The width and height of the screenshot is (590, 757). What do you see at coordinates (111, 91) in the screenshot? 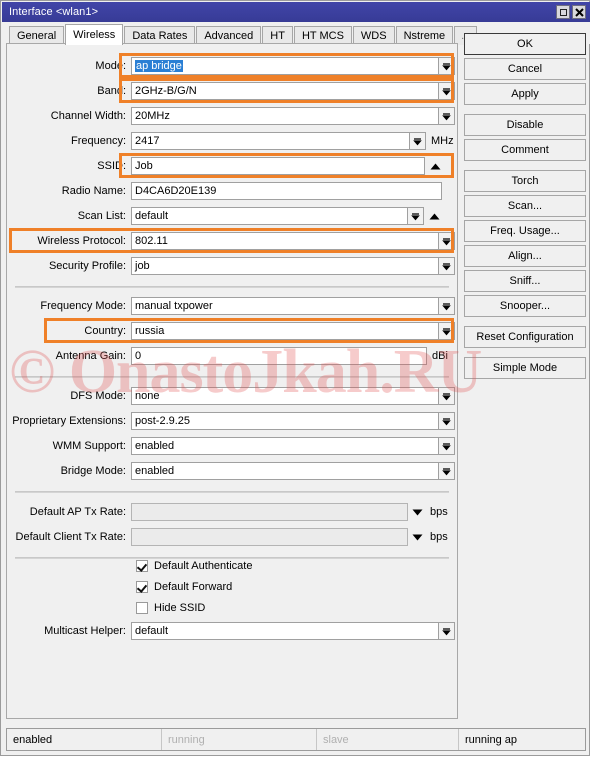
I see `band-label: Band:` at bounding box center [111, 91].